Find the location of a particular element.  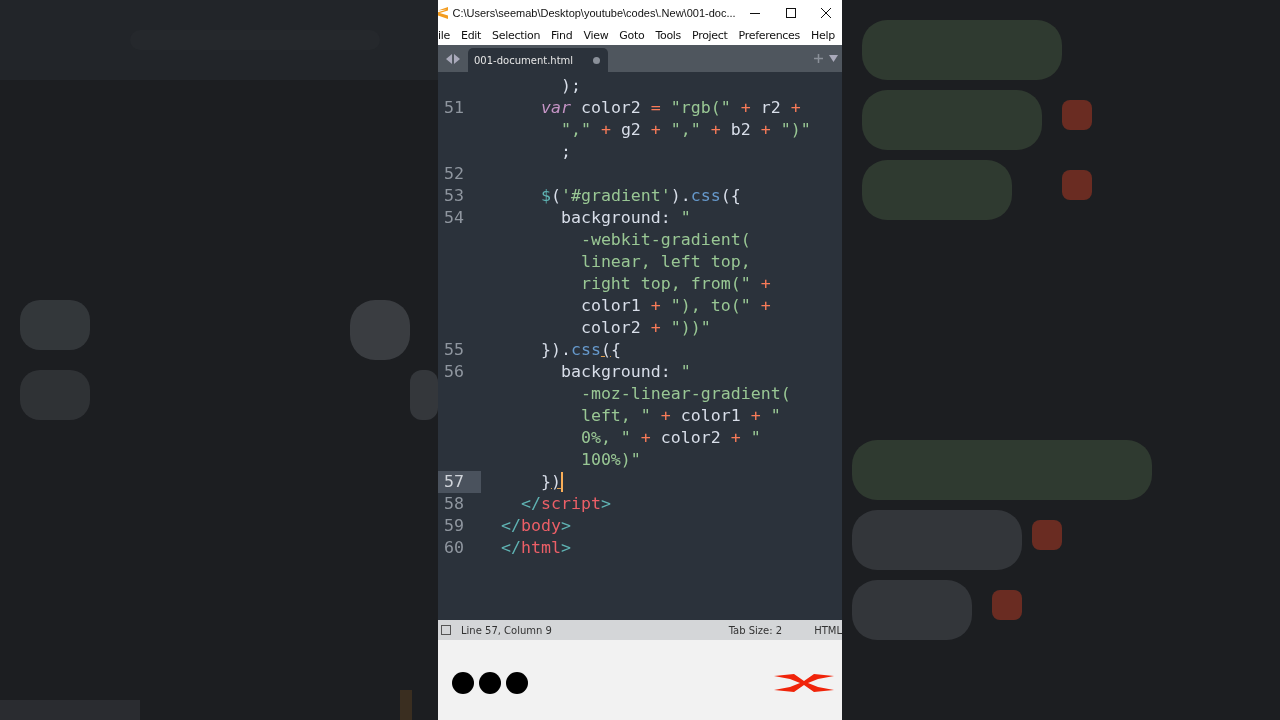

code-line: -moz-linear-gradient( is located at coordinates (685, 394).